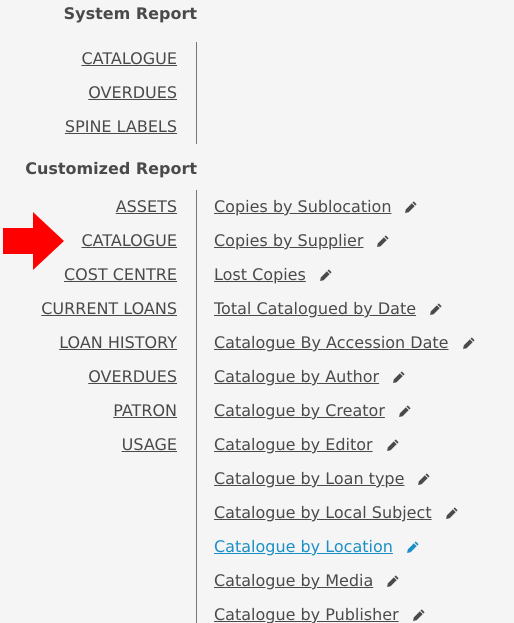 The width and height of the screenshot is (514, 623). I want to click on report-link: Catalogue by Creator, so click(299, 411).